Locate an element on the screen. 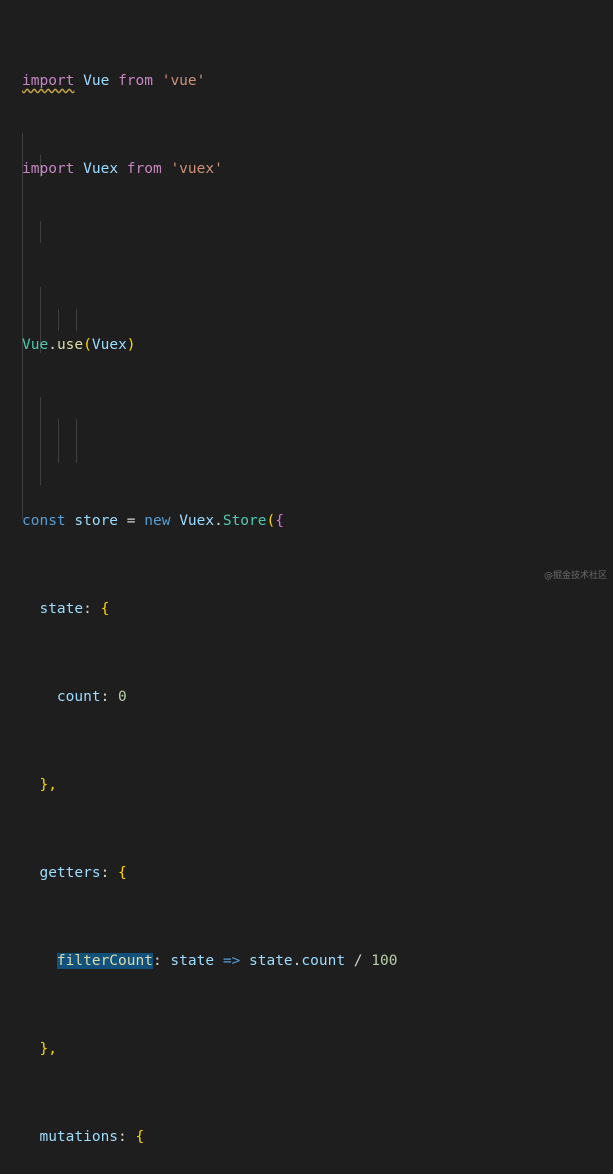  token-count-value: 0 is located at coordinates (122, 697).